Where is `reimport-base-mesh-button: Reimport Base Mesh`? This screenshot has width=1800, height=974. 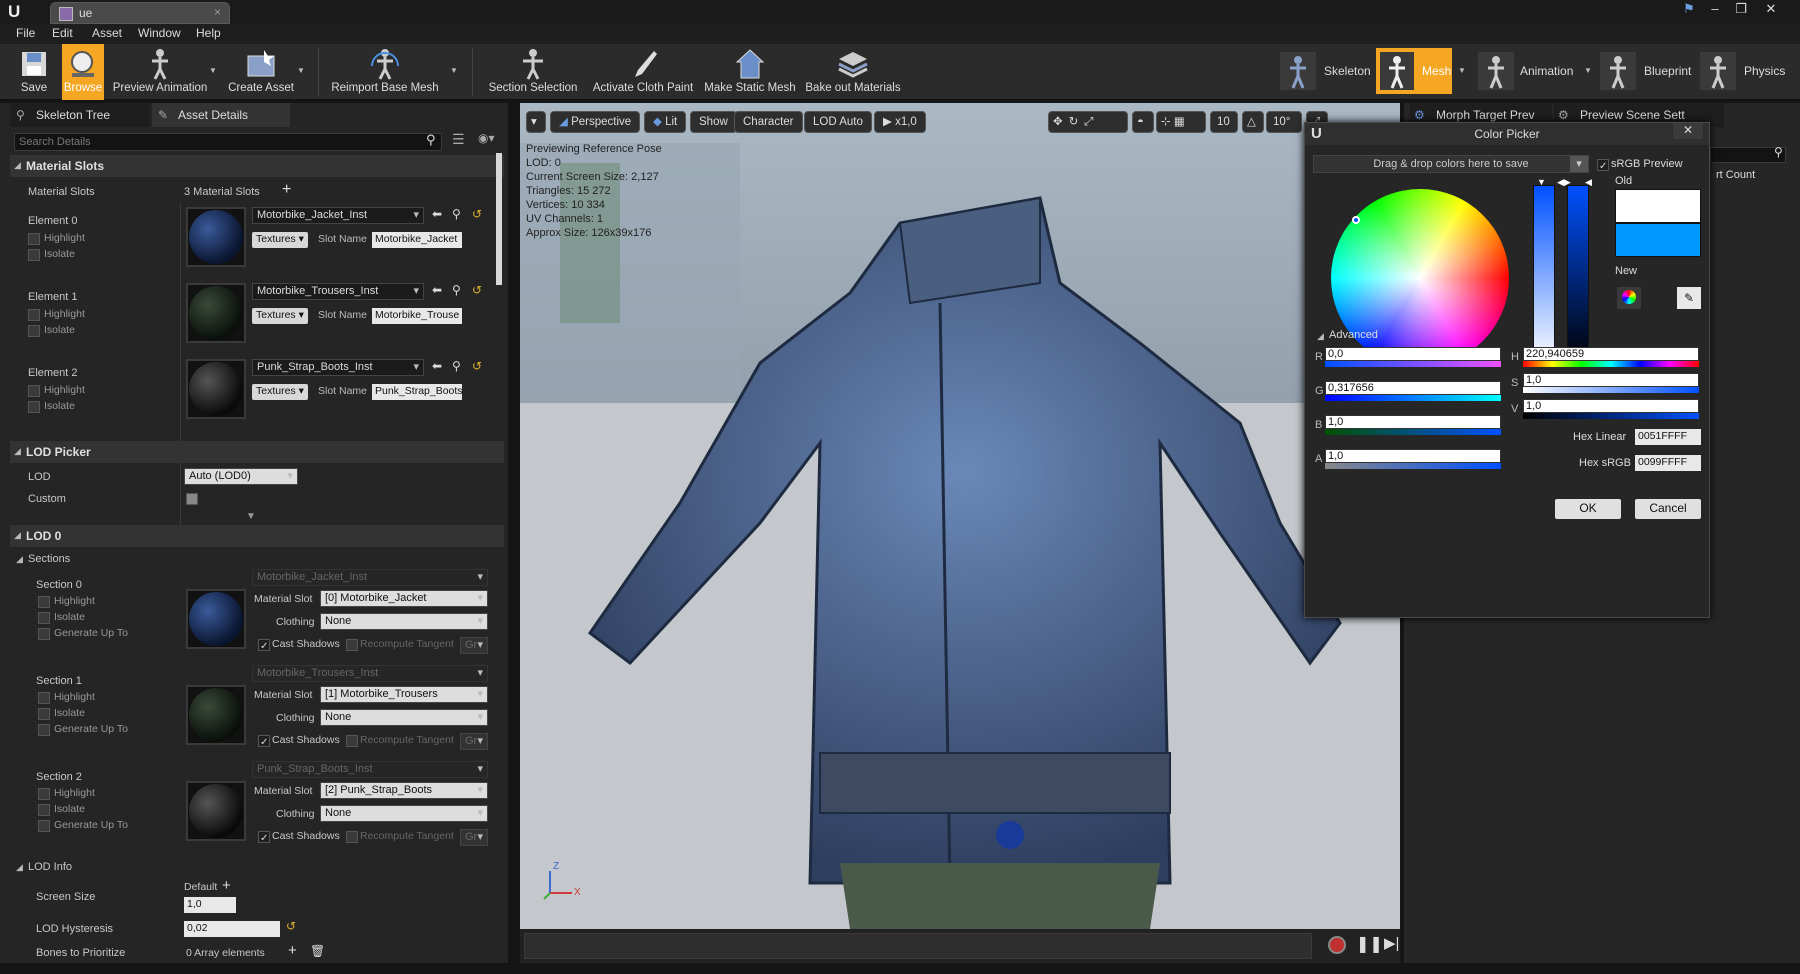 reimport-base-mesh-button: Reimport Base Mesh is located at coordinates (385, 72).